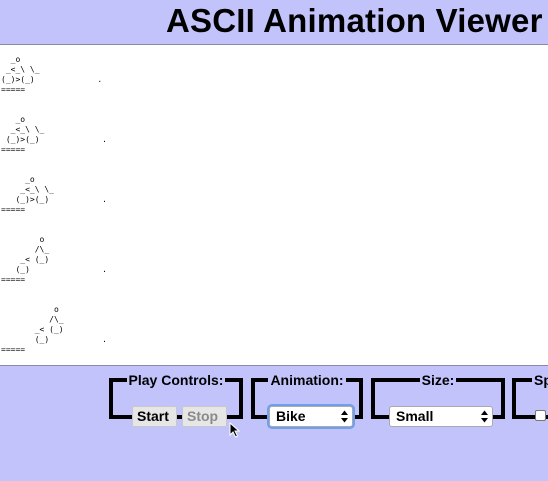 The width and height of the screenshot is (548, 481). I want to click on animation-select-value: Bike, so click(291, 416).